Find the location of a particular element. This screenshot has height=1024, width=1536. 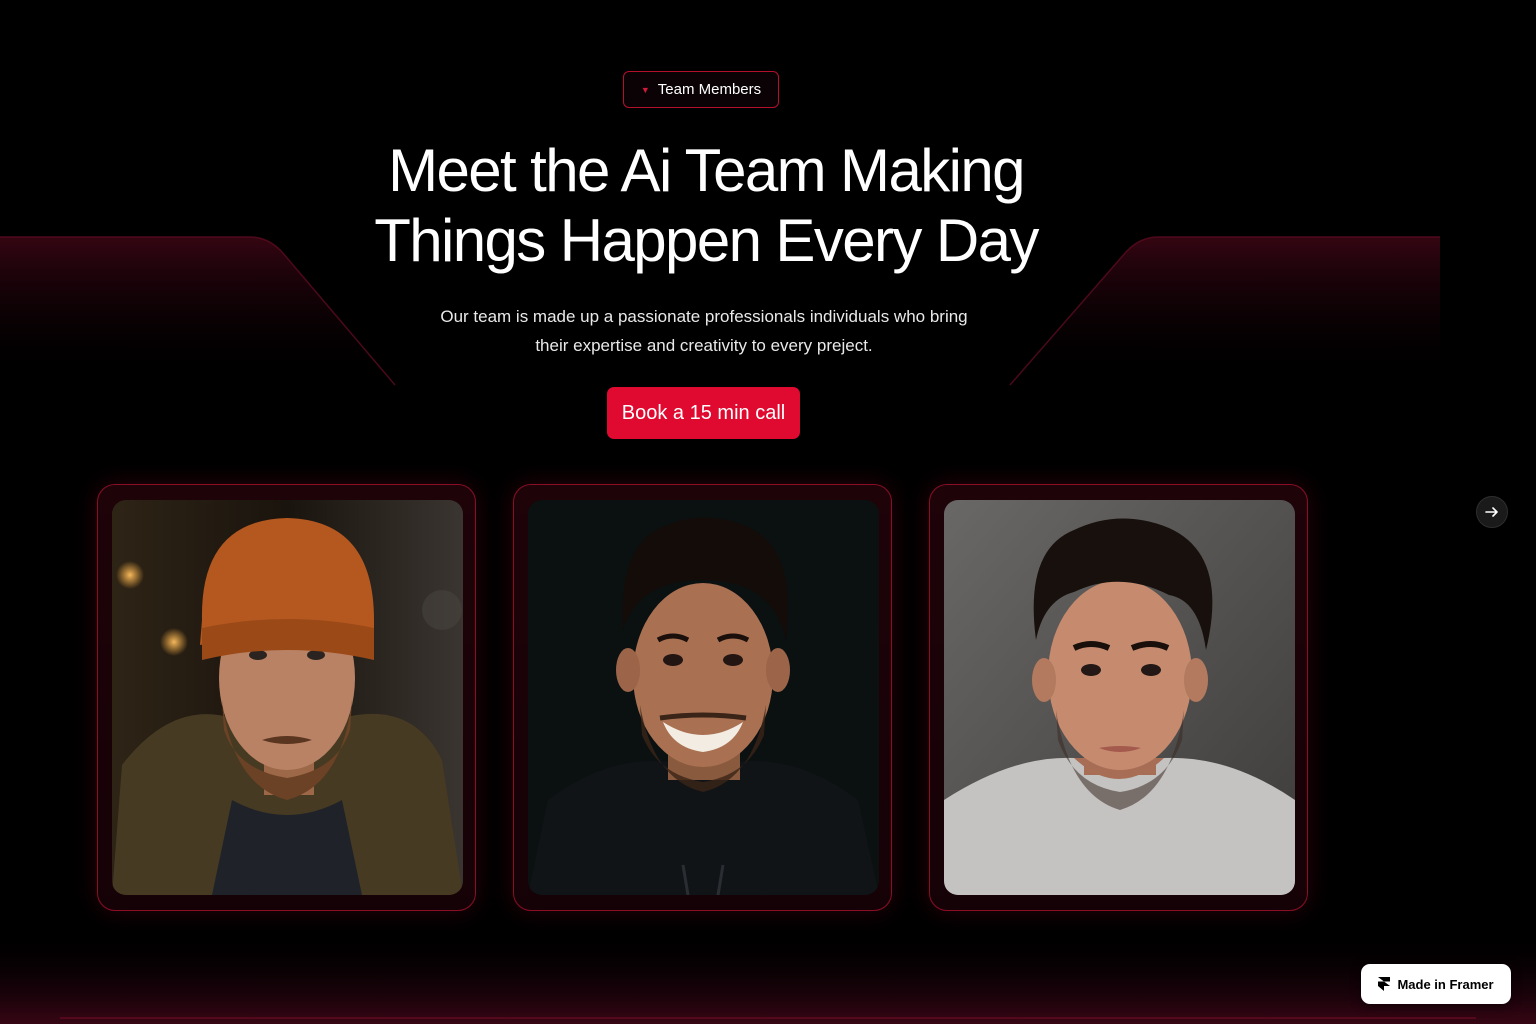

made-in-framer-badge: Made in Framer is located at coordinates (1436, 984).